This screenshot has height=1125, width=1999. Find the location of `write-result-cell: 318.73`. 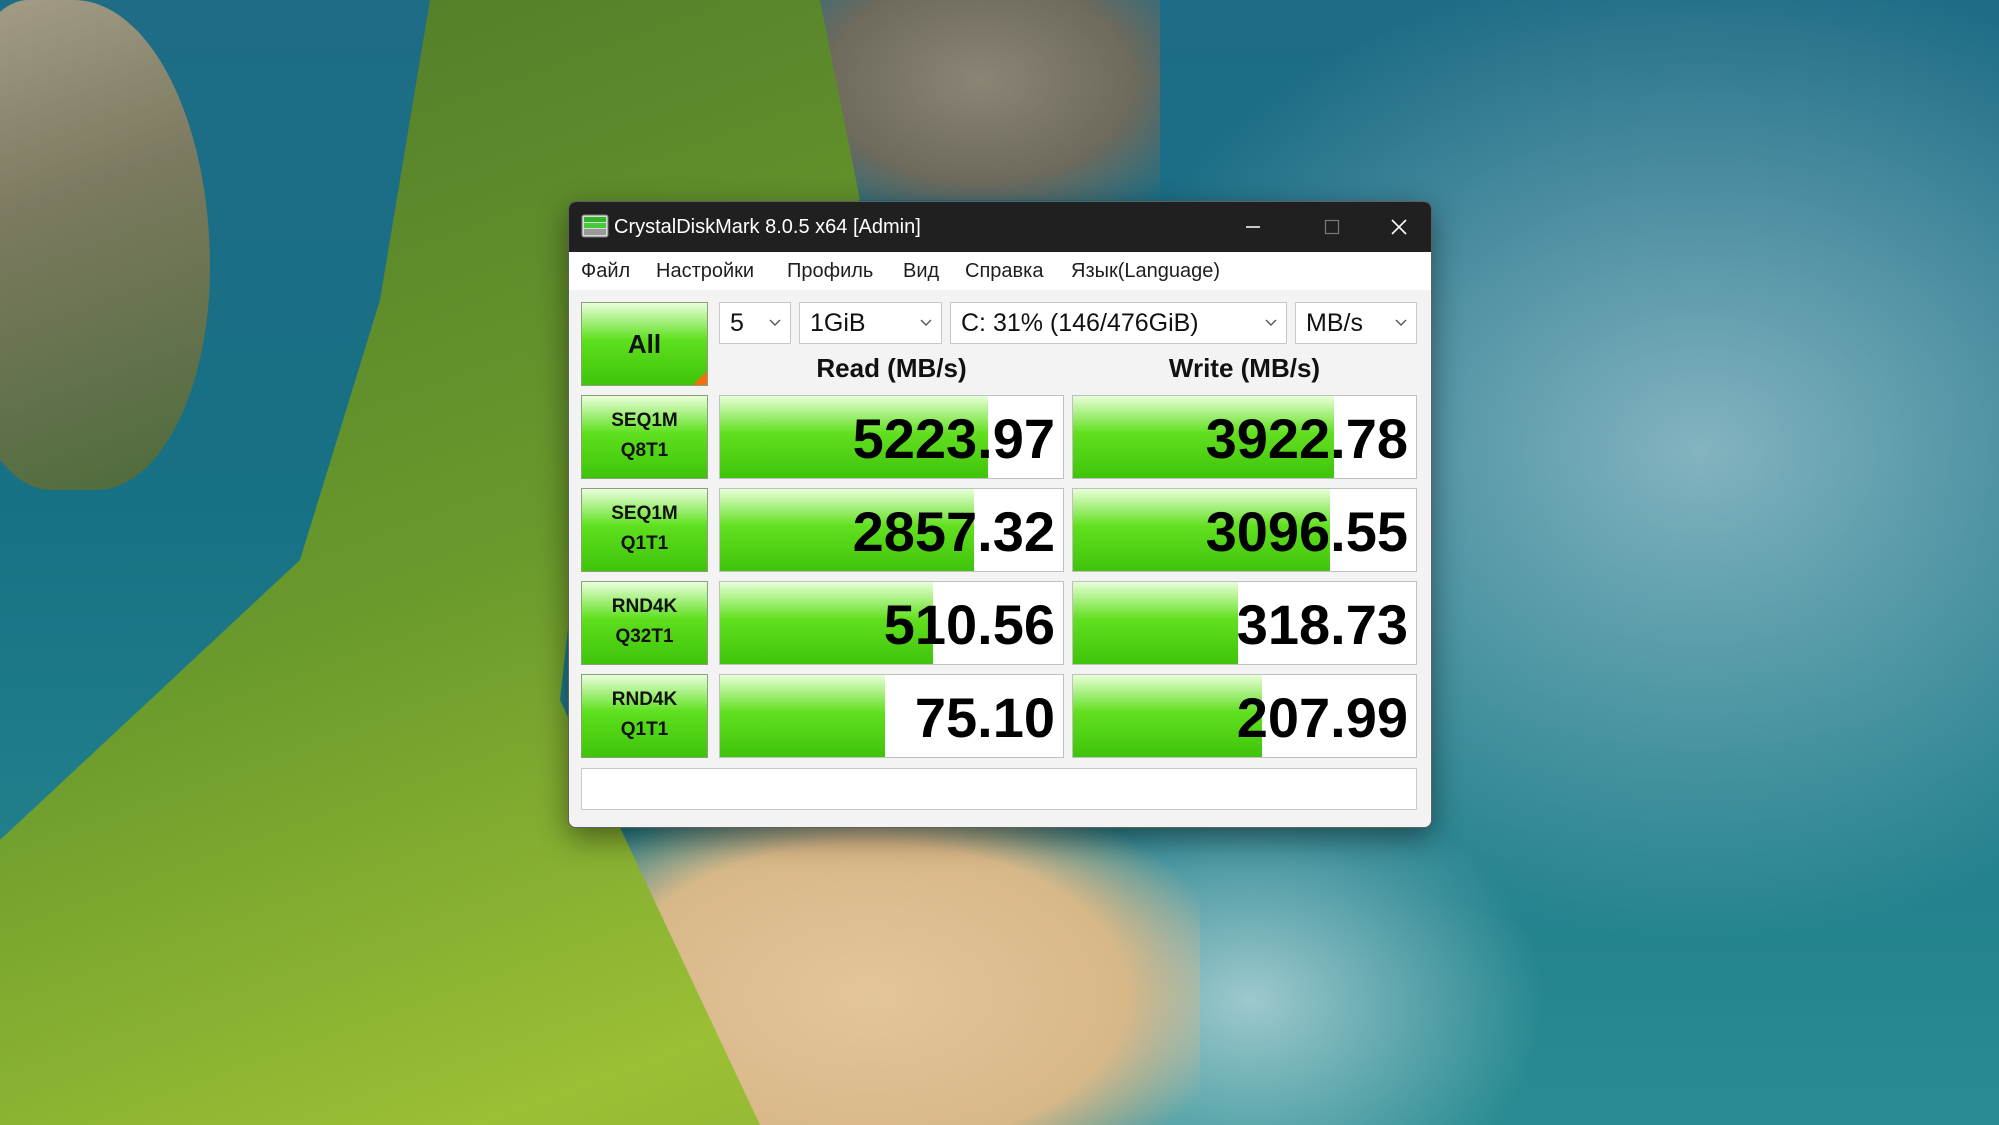

write-result-cell: 318.73 is located at coordinates (1244, 623).